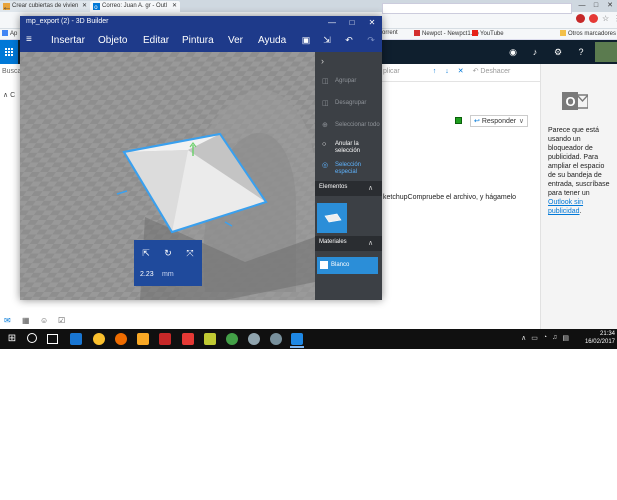 Image resolution: width=617 pixels, height=500 pixels. Describe the element at coordinates (492, 71) in the screenshot. I see `undo-button: ↶ Deshacer` at that location.